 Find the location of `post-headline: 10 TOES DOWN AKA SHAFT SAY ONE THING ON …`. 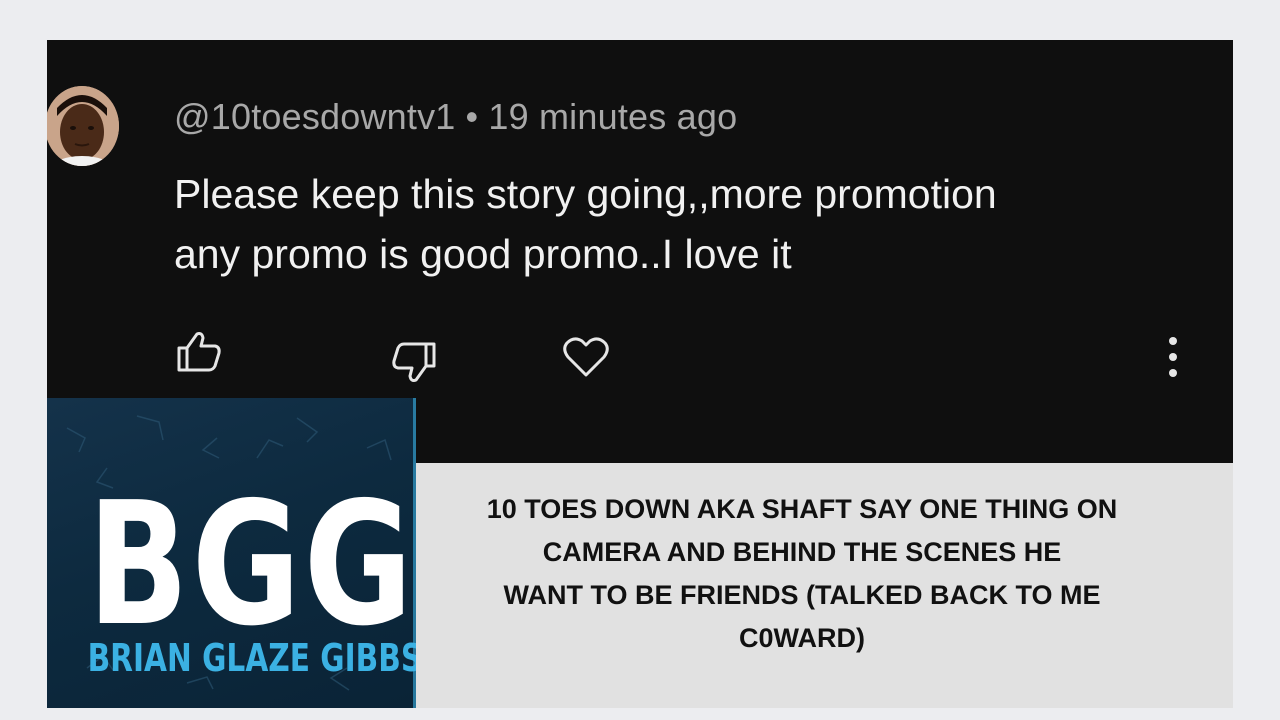

post-headline: 10 TOES DOWN AKA SHAFT SAY ONE THING ON … is located at coordinates (802, 574).